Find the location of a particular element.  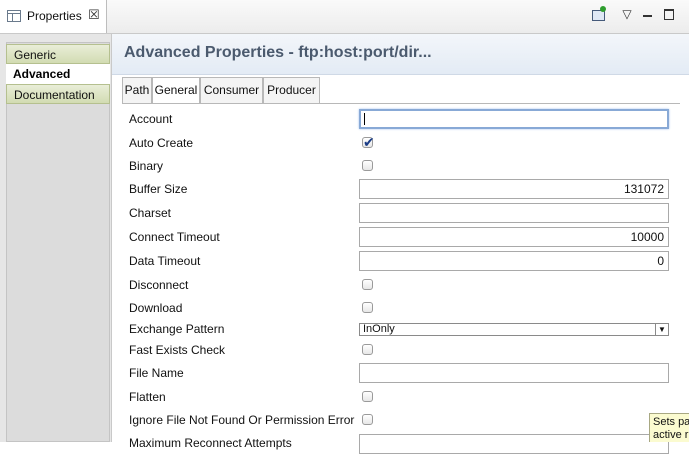

view-menu-icon: ▽ is located at coordinates (627, 14).